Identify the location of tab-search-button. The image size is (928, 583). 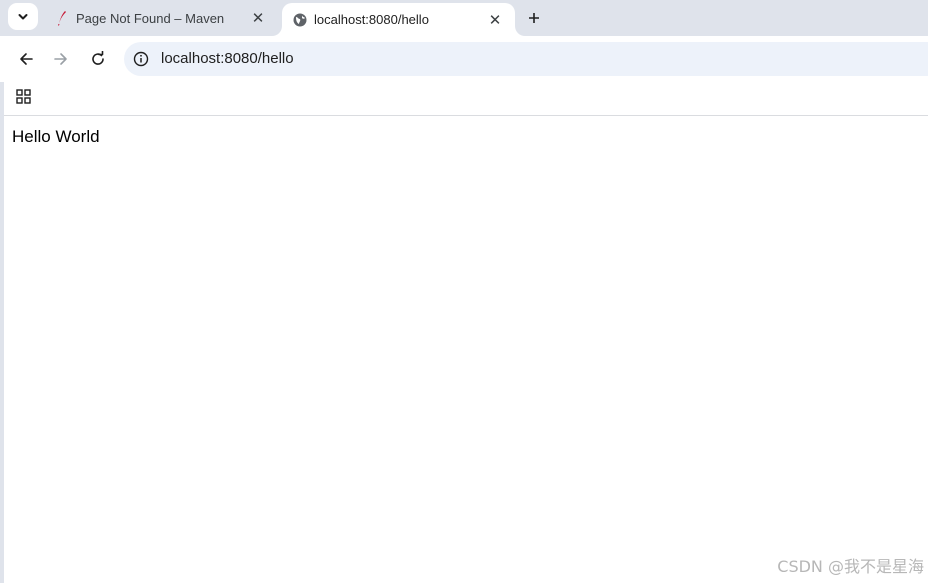
(23, 16).